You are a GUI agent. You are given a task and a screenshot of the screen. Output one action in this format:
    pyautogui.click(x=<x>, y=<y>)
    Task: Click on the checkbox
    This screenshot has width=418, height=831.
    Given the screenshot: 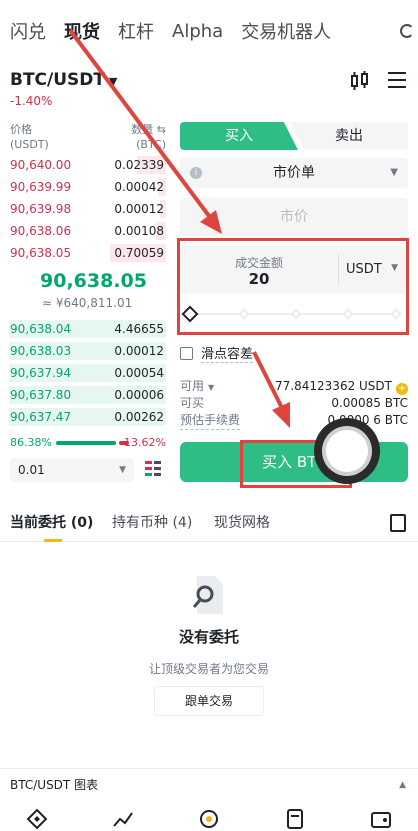 What is the action you would take?
    pyautogui.click(x=186, y=353)
    